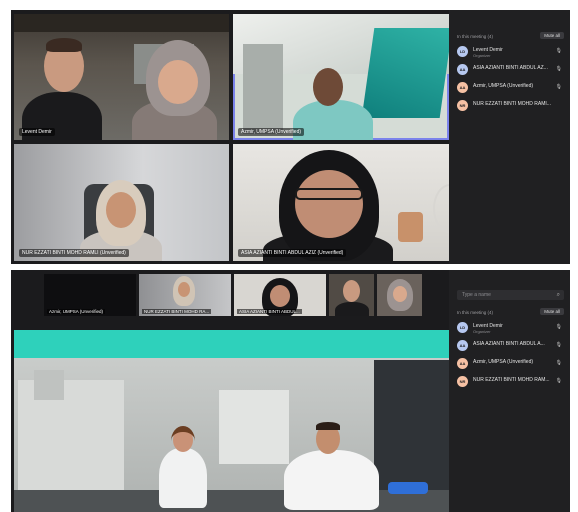 This screenshot has width=578, height=512. I want to click on participant-item: AA ASIA AZIANTI BINTI ABDUL AZ... 🎙, so click(510, 70).